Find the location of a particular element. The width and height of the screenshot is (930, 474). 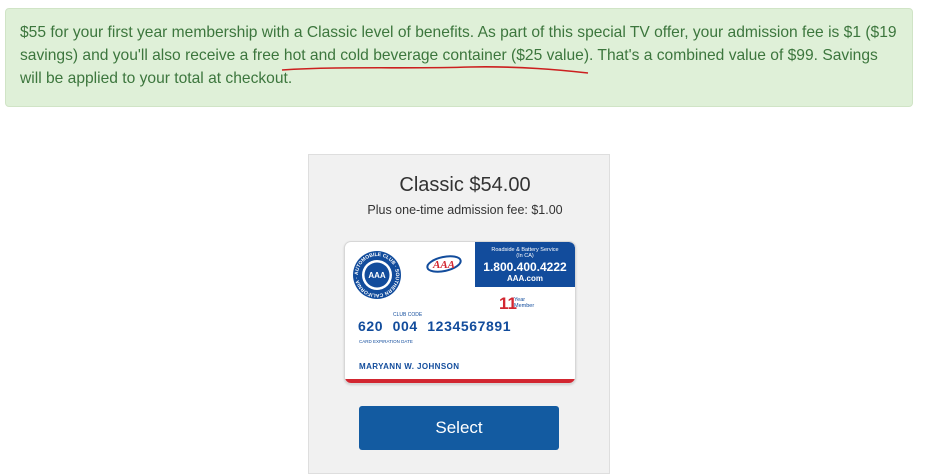

plan-title: Classic $54.00 is located at coordinates (465, 185).